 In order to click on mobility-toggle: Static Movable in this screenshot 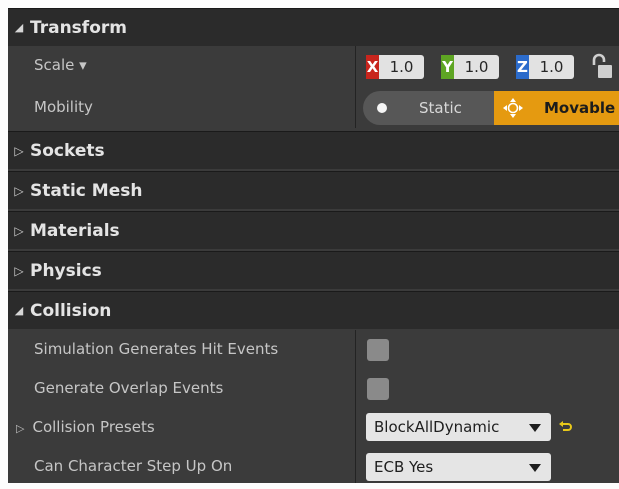, I will do `click(491, 108)`.